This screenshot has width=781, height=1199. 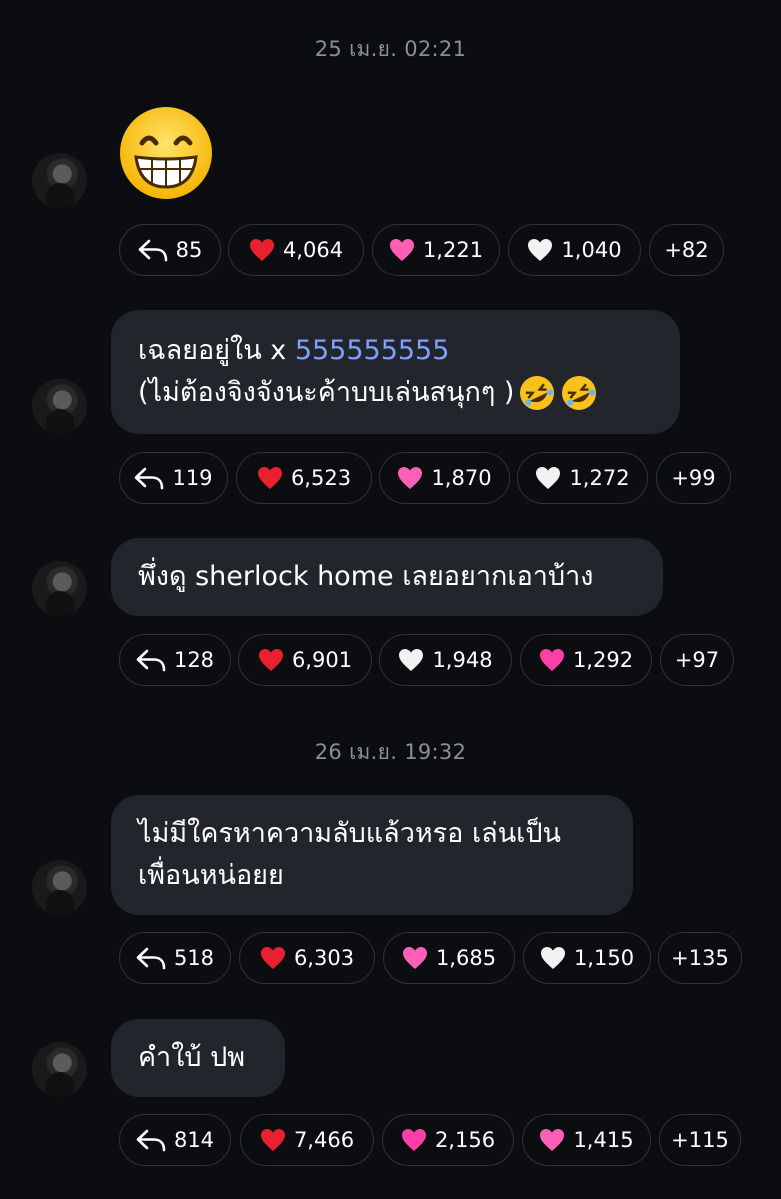 I want to click on more-count: +115, so click(x=700, y=1140).